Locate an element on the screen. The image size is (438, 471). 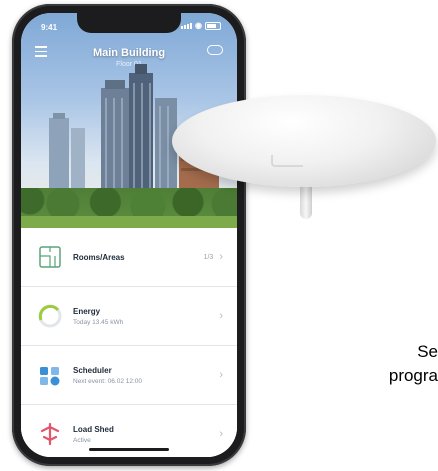
list-item-rooms-areas: Rooms/Areas 1/3 › is located at coordinates (129, 257).